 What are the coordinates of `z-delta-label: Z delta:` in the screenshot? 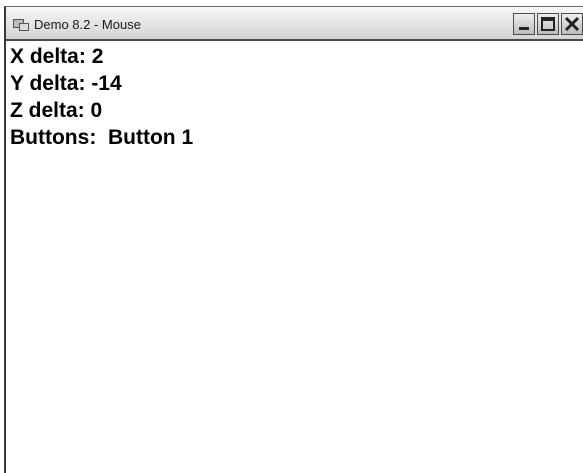 It's located at (47, 110).